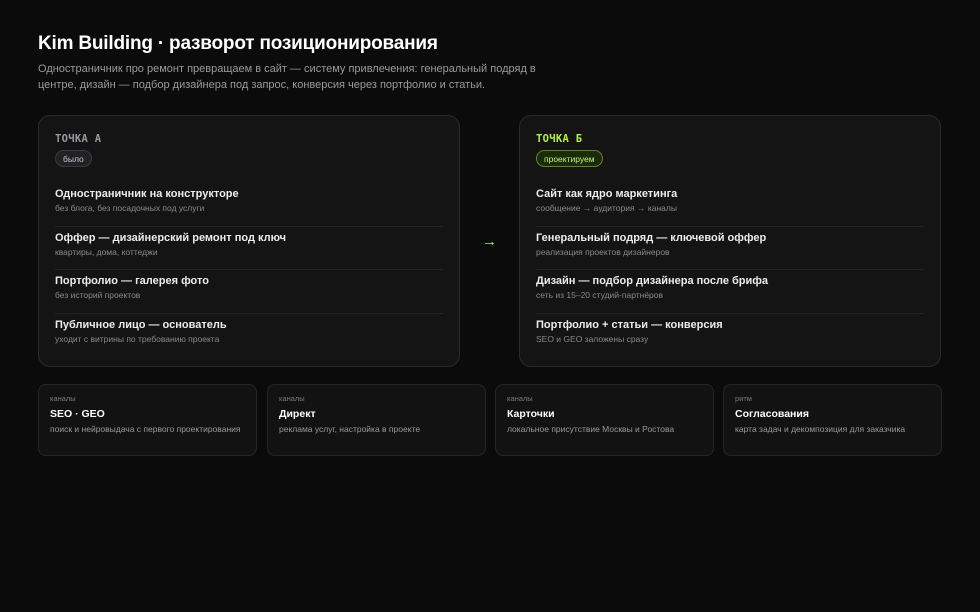 The width and height of the screenshot is (980, 612). Describe the element at coordinates (606, 208) in the screenshot. I see `item-subtitle: сообщение → аудитория → каналы` at that location.